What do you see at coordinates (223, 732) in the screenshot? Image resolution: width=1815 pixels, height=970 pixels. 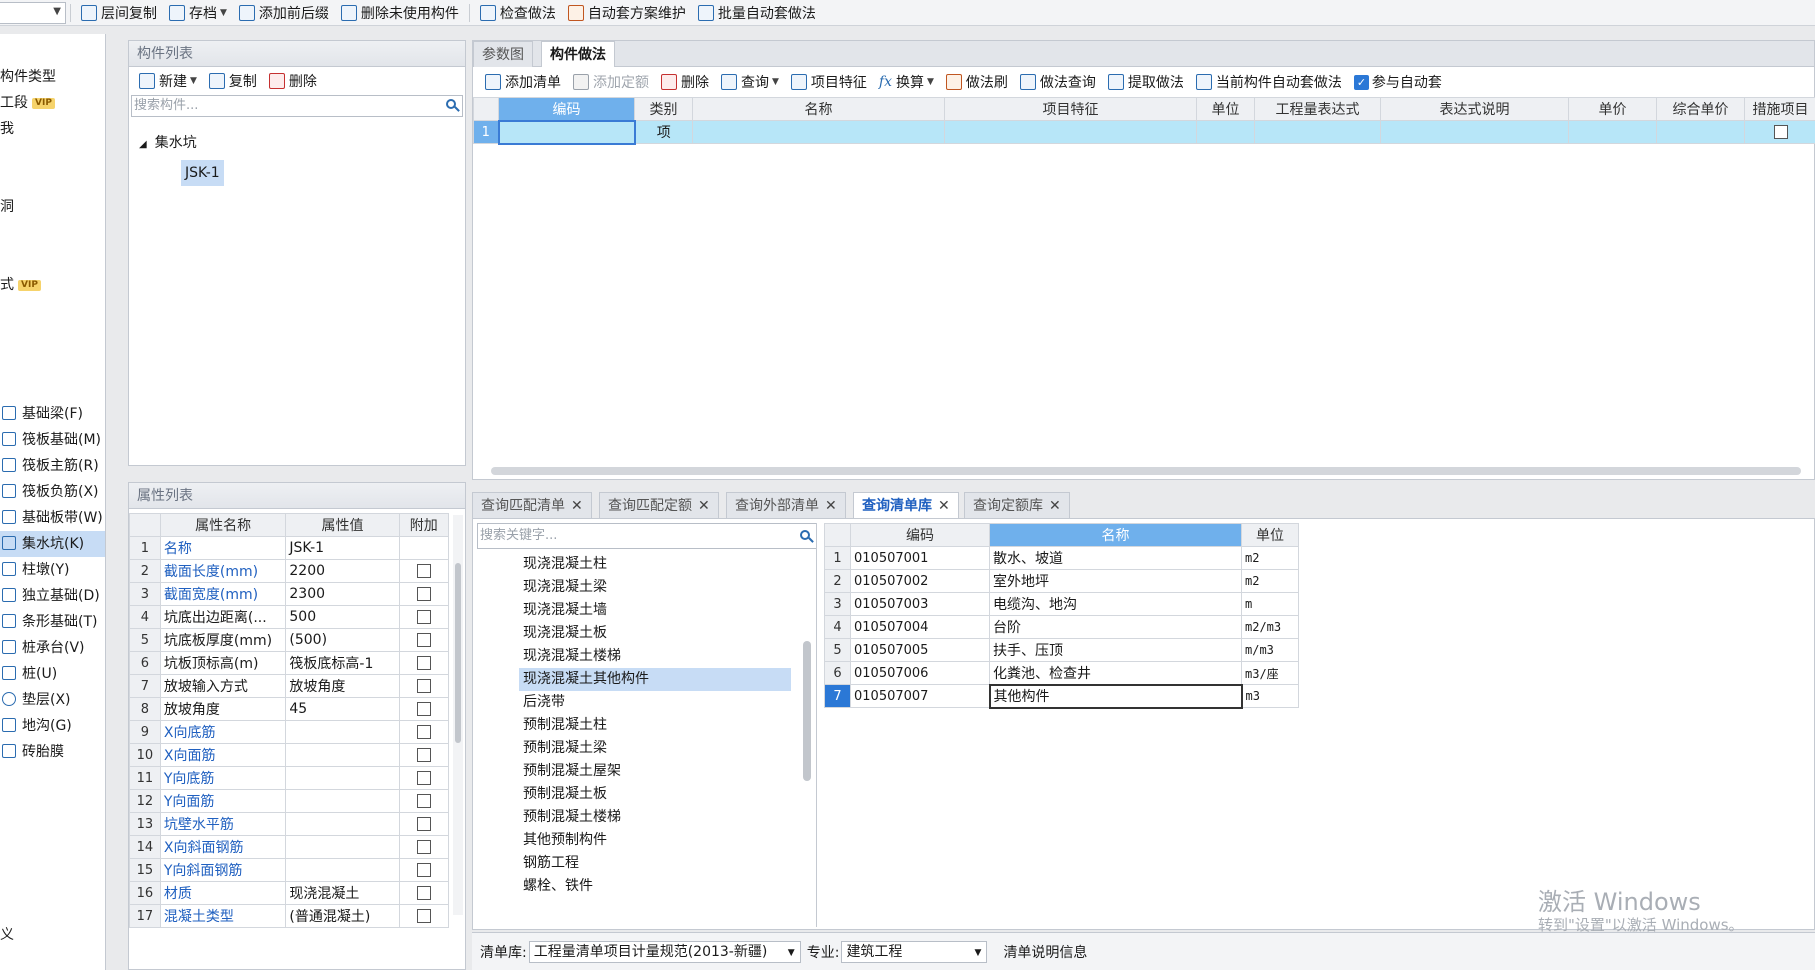 I see `cell-prop-name: X向底筋` at bounding box center [223, 732].